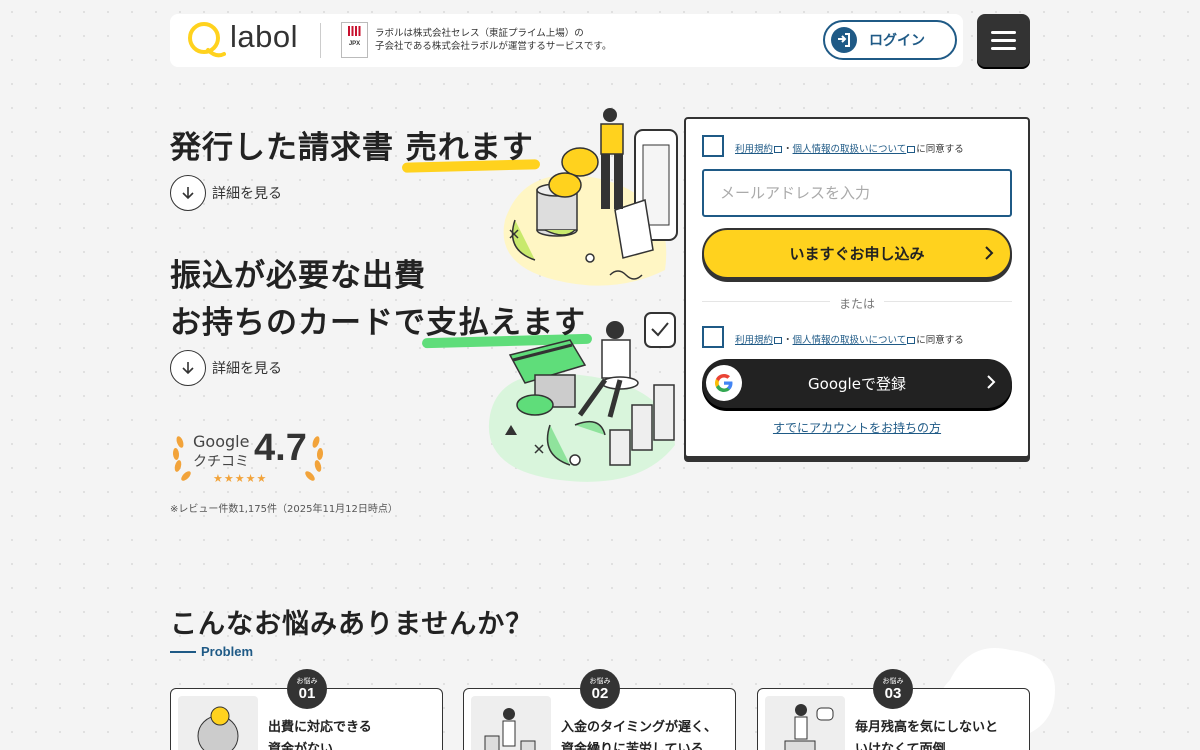 Image resolution: width=1200 pixels, height=750 pixels. What do you see at coordinates (893, 689) in the screenshot?
I see `problem-badge-3: お悩み 03` at bounding box center [893, 689].